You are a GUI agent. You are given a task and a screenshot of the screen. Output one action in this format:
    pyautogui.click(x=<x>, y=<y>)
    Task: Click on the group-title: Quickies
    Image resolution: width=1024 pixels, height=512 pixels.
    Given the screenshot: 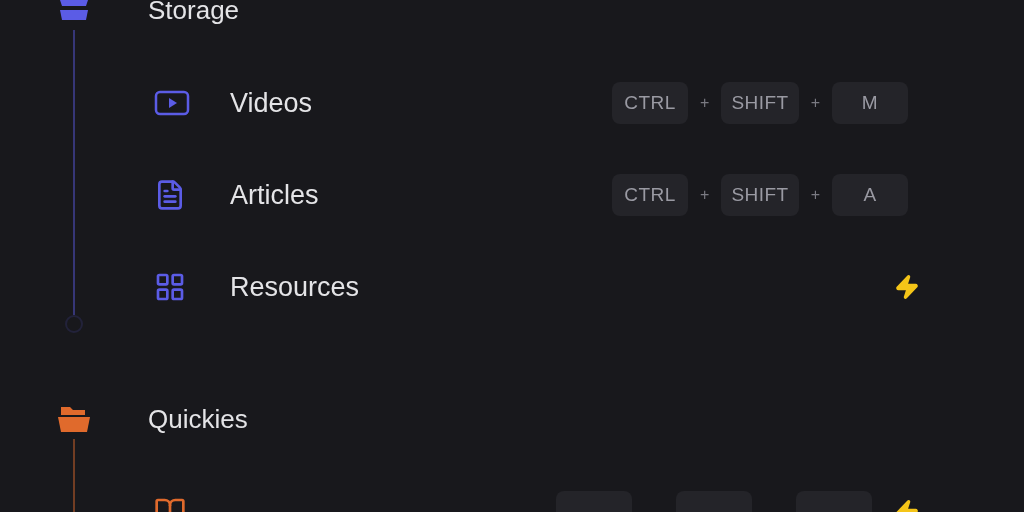 What is the action you would take?
    pyautogui.click(x=198, y=419)
    